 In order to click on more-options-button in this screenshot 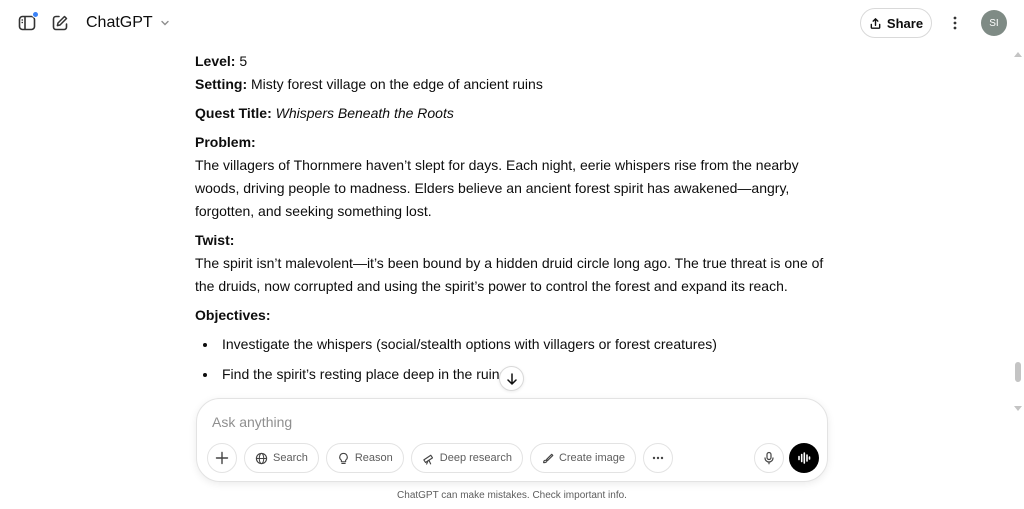, I will do `click(955, 23)`.